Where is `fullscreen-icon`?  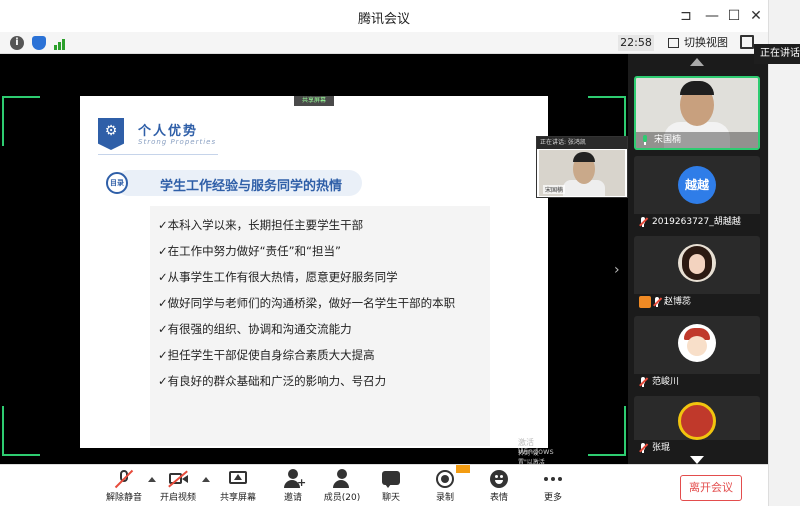 fullscreen-icon is located at coordinates (747, 42).